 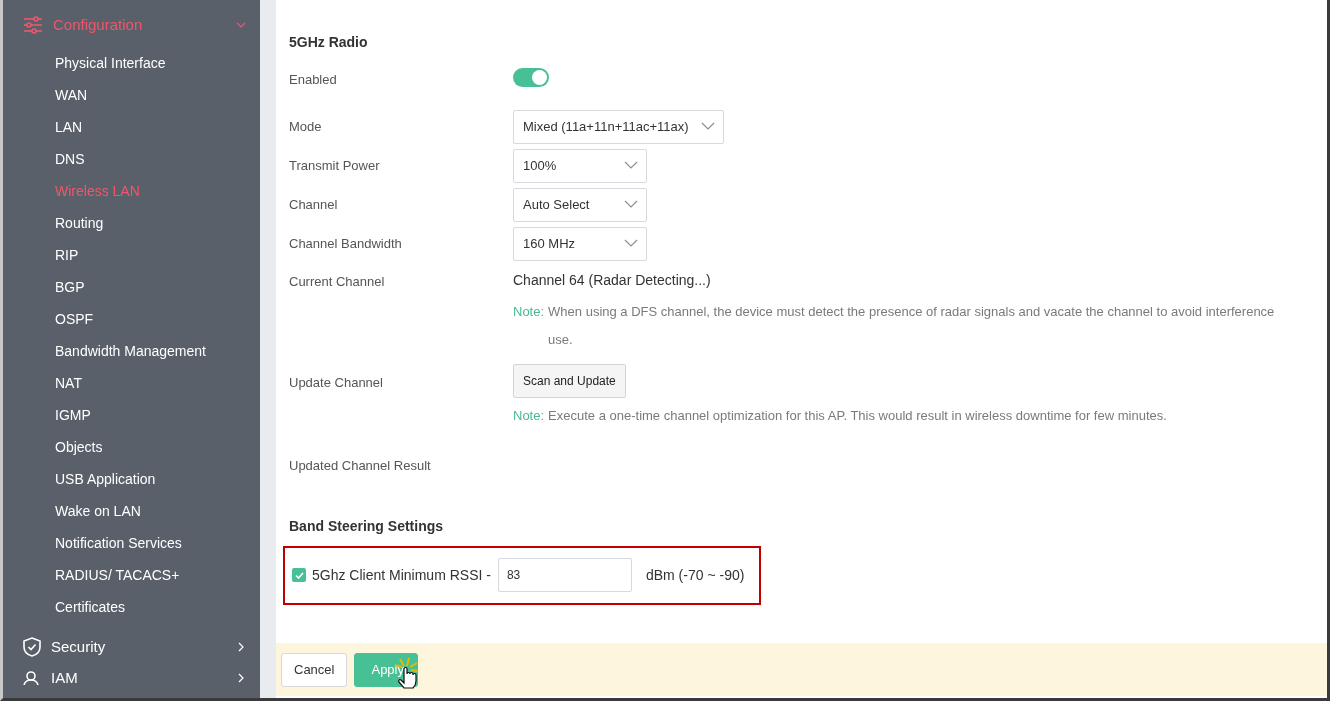 I want to click on sidebar-item: Bandwidth Management, so click(x=131, y=351).